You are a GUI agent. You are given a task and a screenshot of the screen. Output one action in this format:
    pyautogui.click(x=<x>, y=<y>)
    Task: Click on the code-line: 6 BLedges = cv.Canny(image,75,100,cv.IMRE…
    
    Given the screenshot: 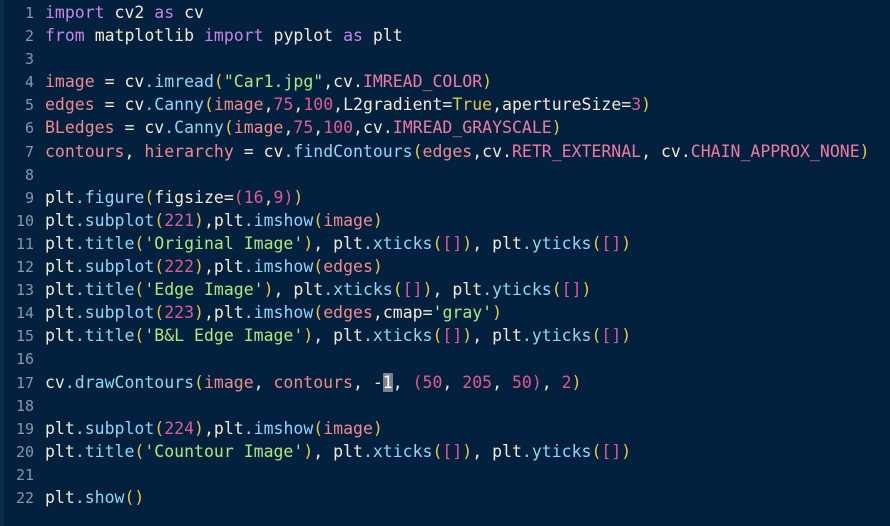 What is the action you would take?
    pyautogui.click(x=445, y=127)
    